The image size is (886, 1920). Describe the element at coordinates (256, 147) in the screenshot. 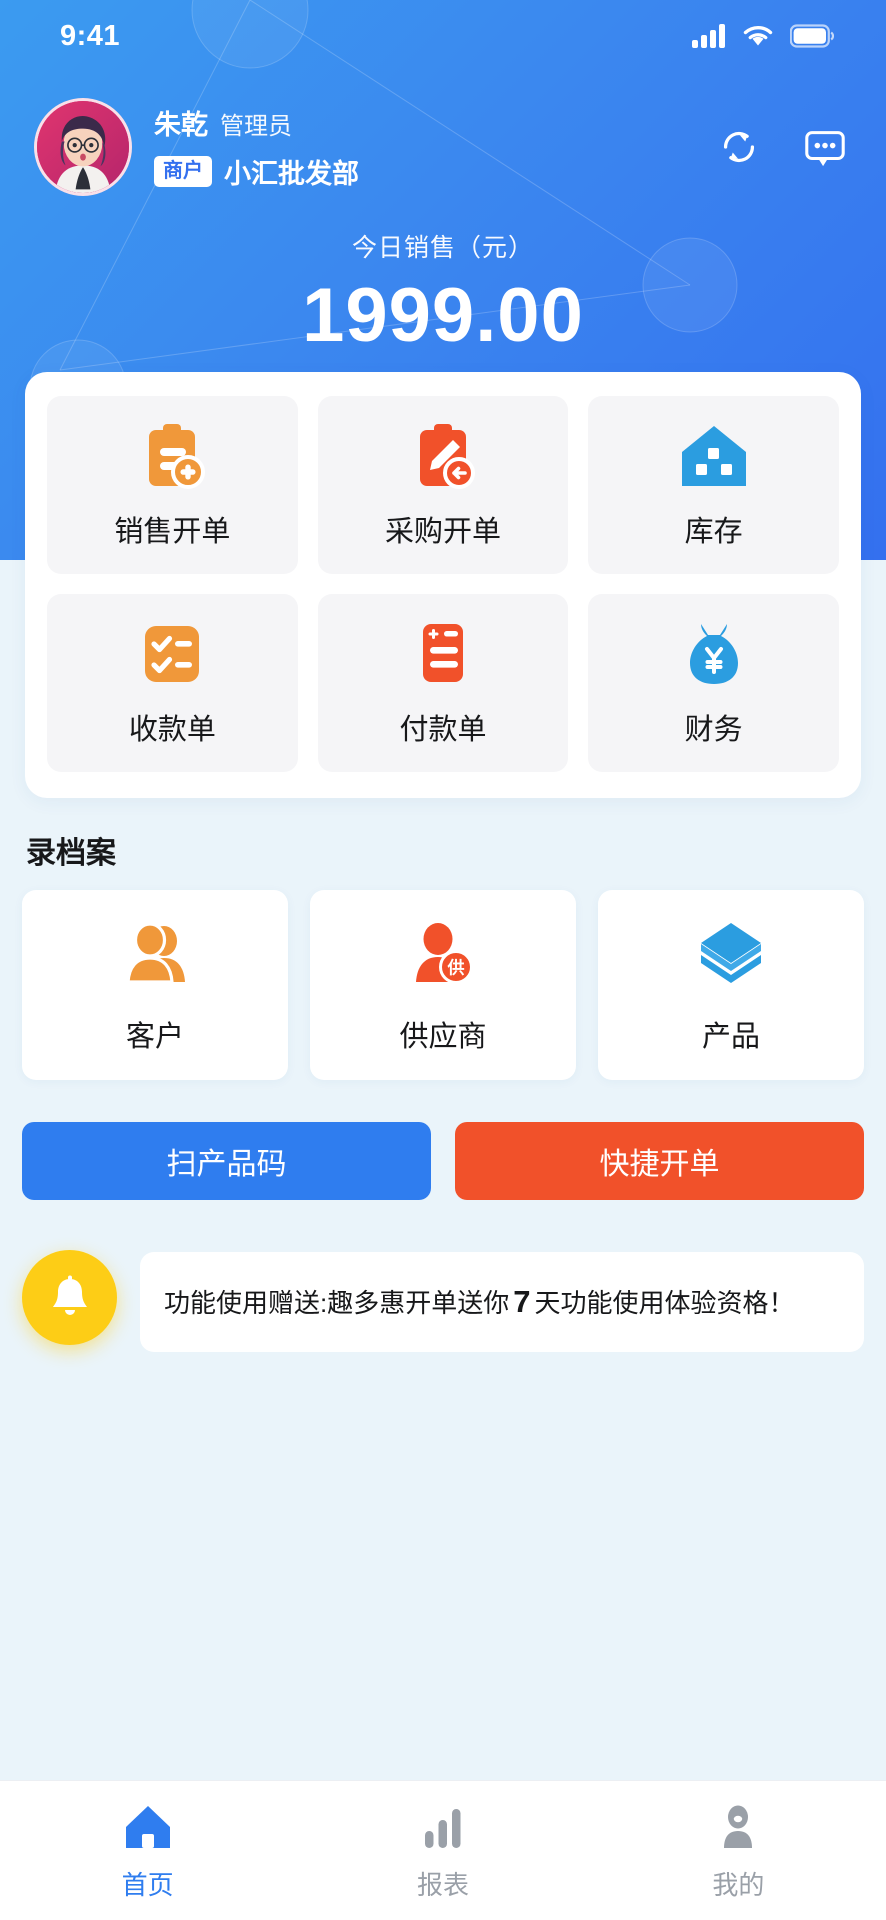

I see `profile-text: 朱乾 管理员 商户 小汇批发部` at that location.